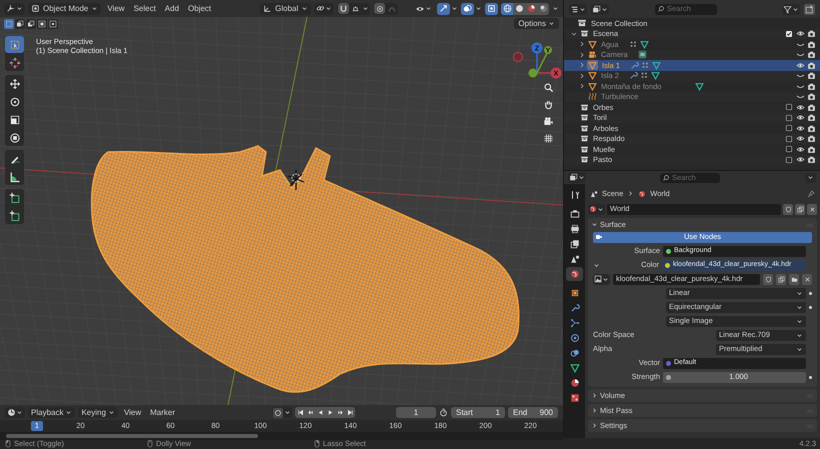 The width and height of the screenshot is (820, 449). I want to click on end-value: 900, so click(546, 412).